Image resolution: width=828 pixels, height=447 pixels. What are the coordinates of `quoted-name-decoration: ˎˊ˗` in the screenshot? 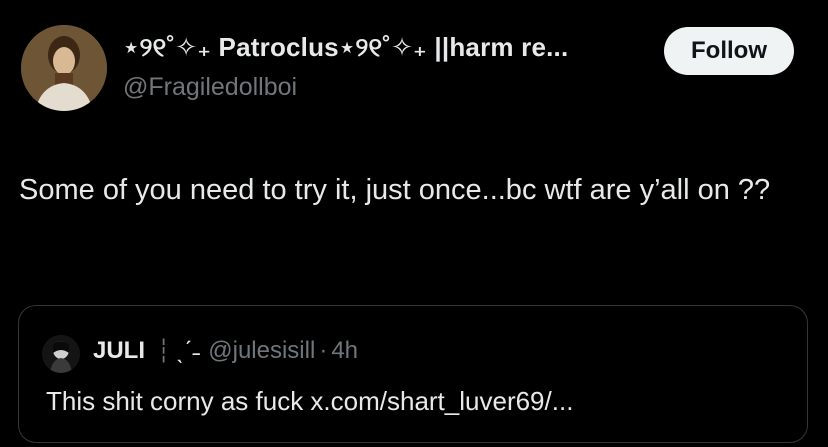 It's located at (188, 350).